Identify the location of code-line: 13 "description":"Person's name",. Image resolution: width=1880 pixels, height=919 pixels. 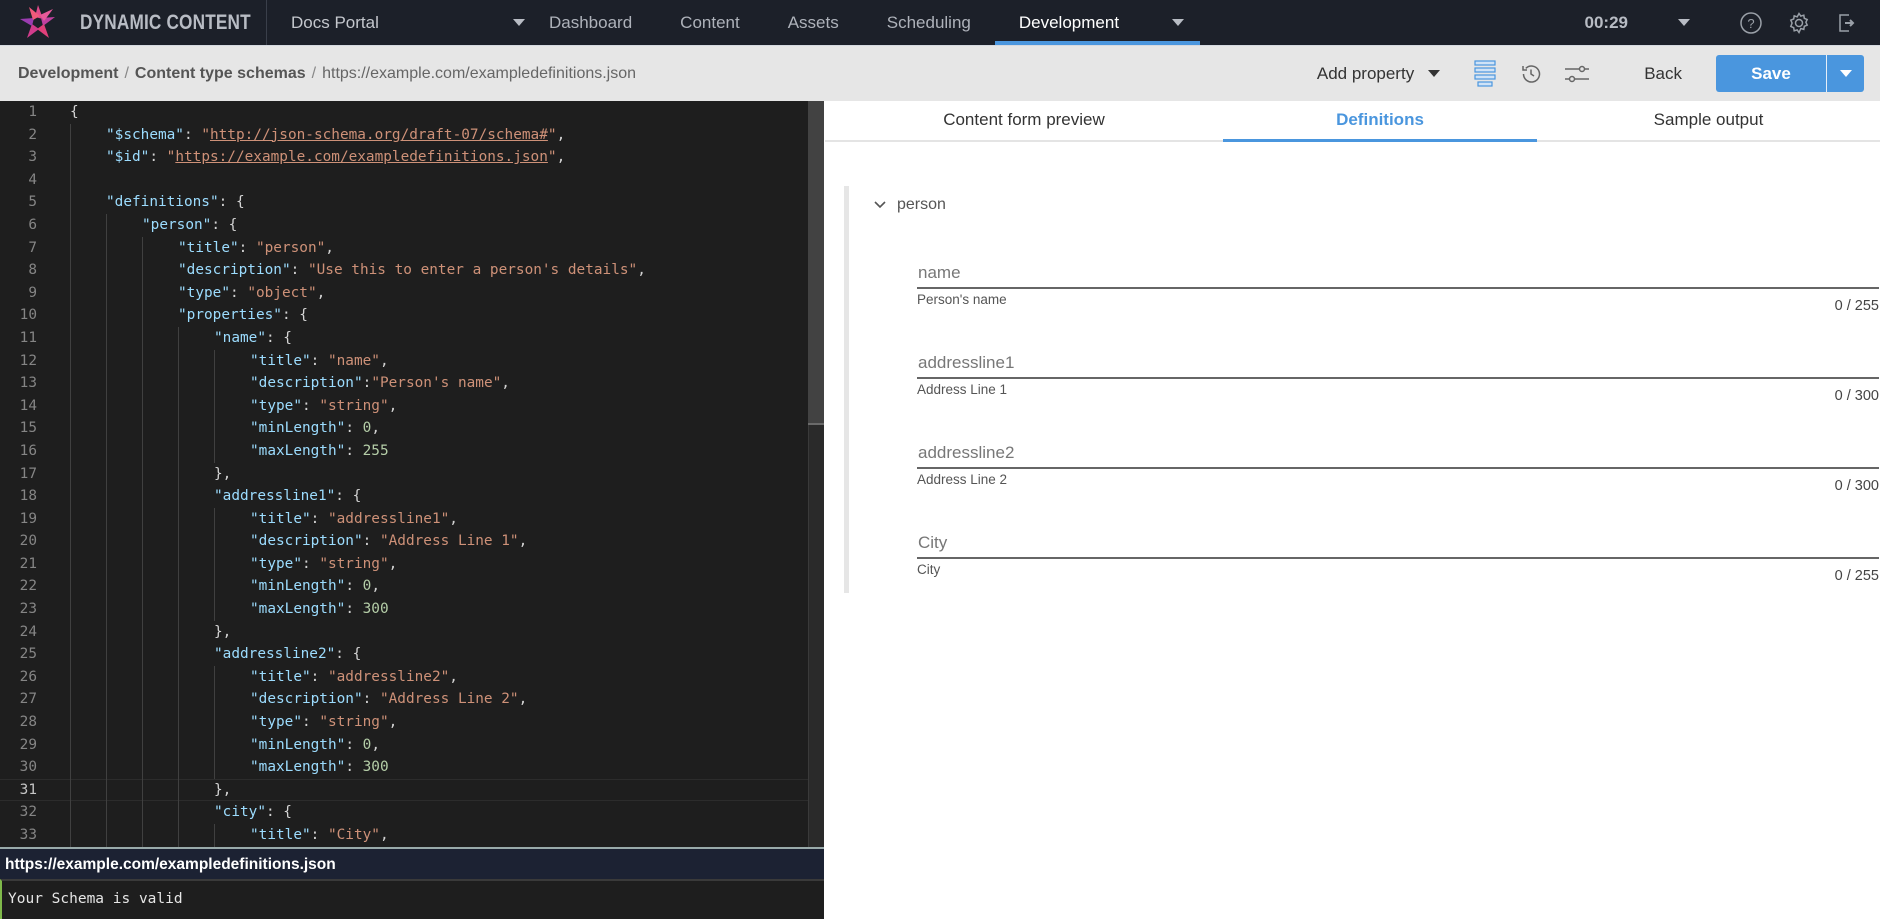
(412, 383).